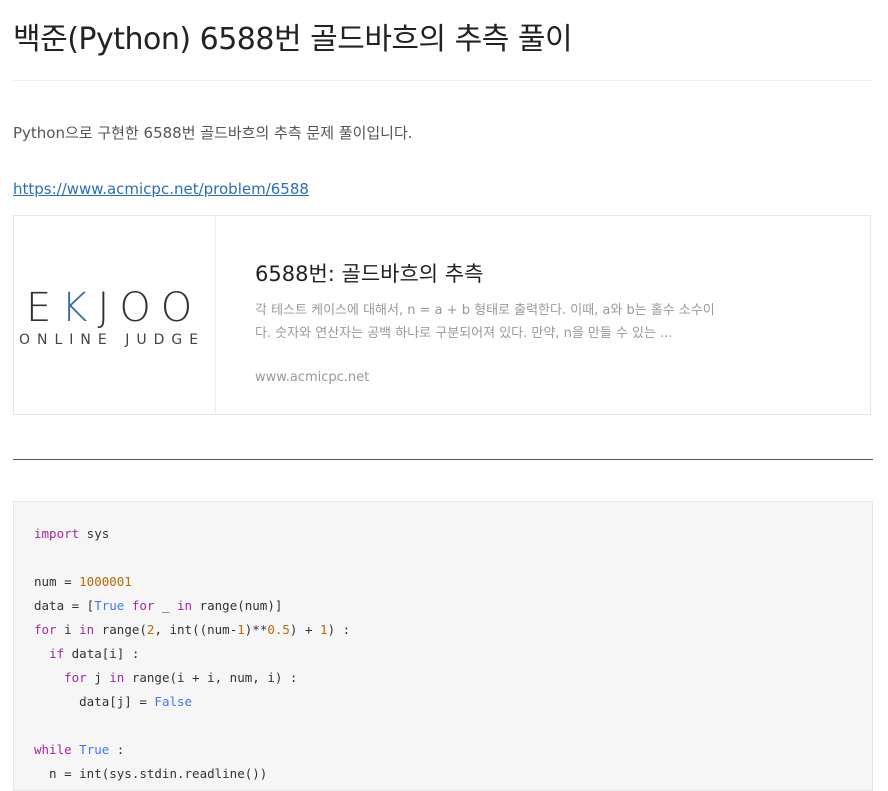  Describe the element at coordinates (312, 377) in the screenshot. I see `card-domain: www.acmicpc.net` at that location.